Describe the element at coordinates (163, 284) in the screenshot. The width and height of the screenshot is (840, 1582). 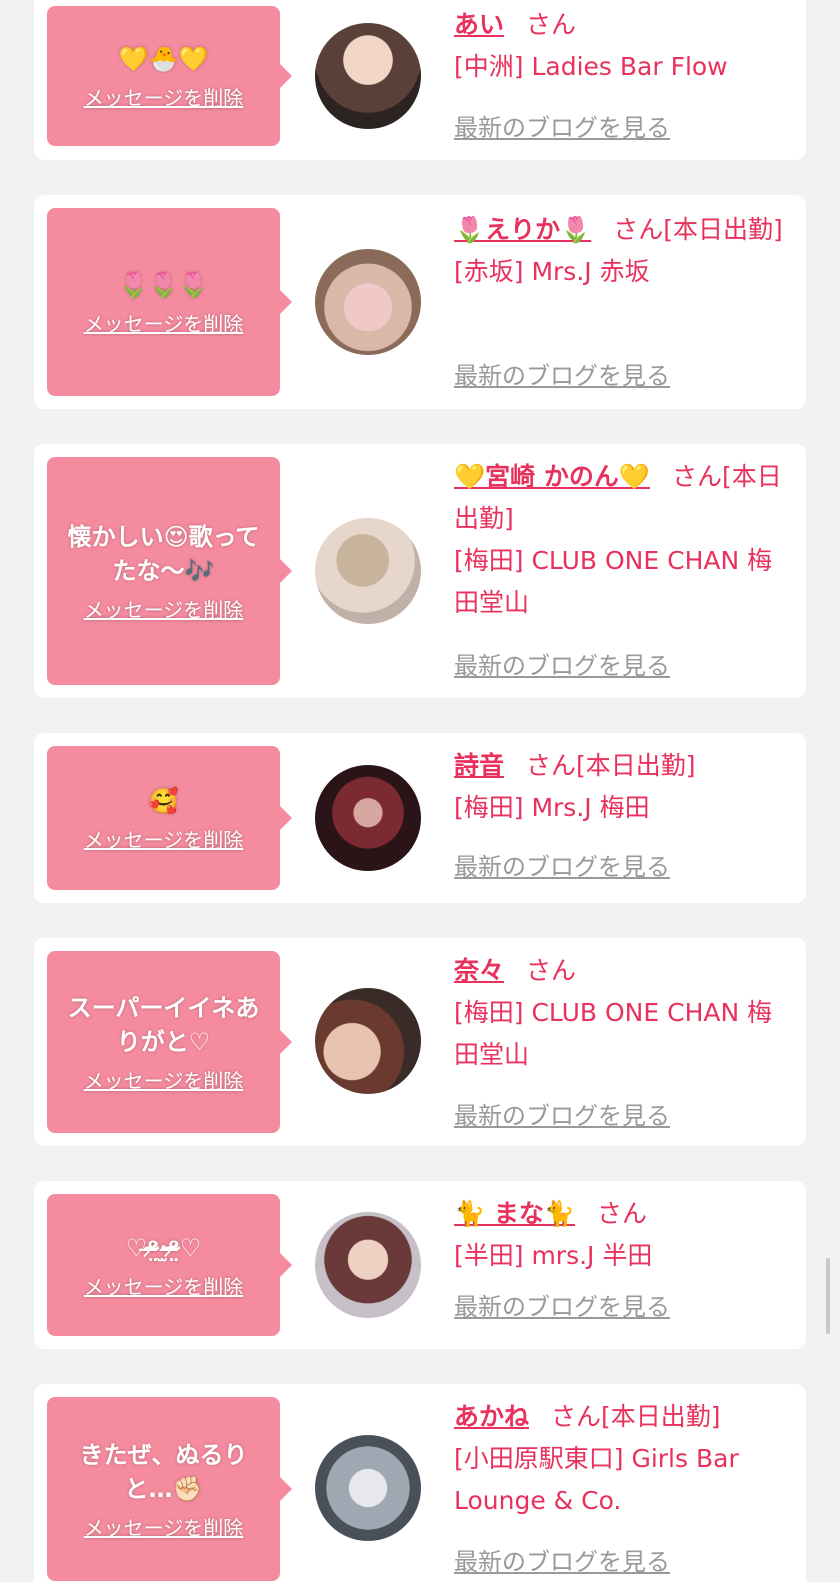
I see `message-text: 🌷🌷🌷` at that location.